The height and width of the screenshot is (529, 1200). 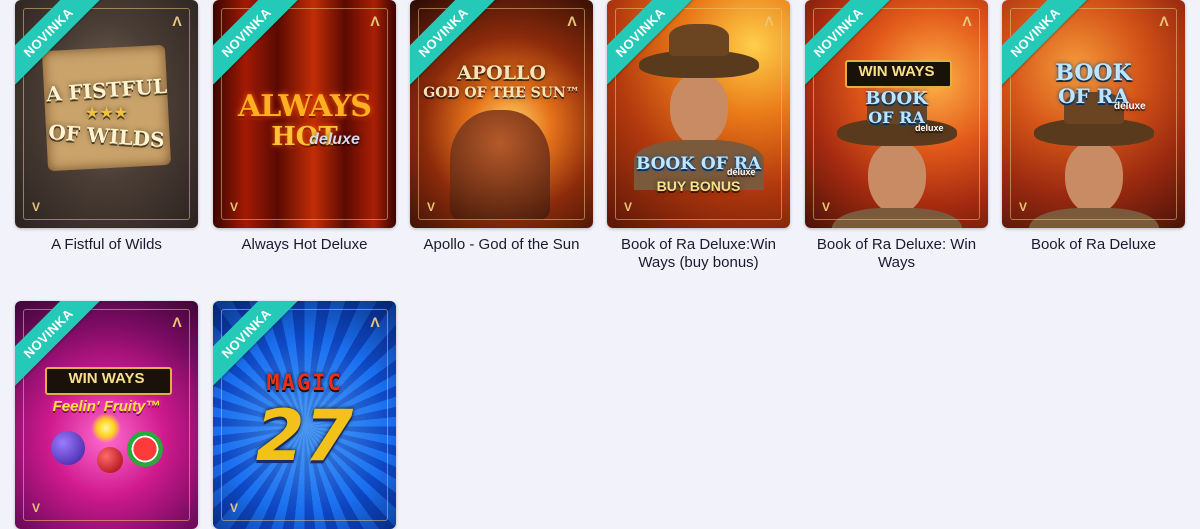 I want to click on game-thumbnail: APOLLO GOD OF THE SUN™ NOVINKA Λ V, so click(x=501, y=114).